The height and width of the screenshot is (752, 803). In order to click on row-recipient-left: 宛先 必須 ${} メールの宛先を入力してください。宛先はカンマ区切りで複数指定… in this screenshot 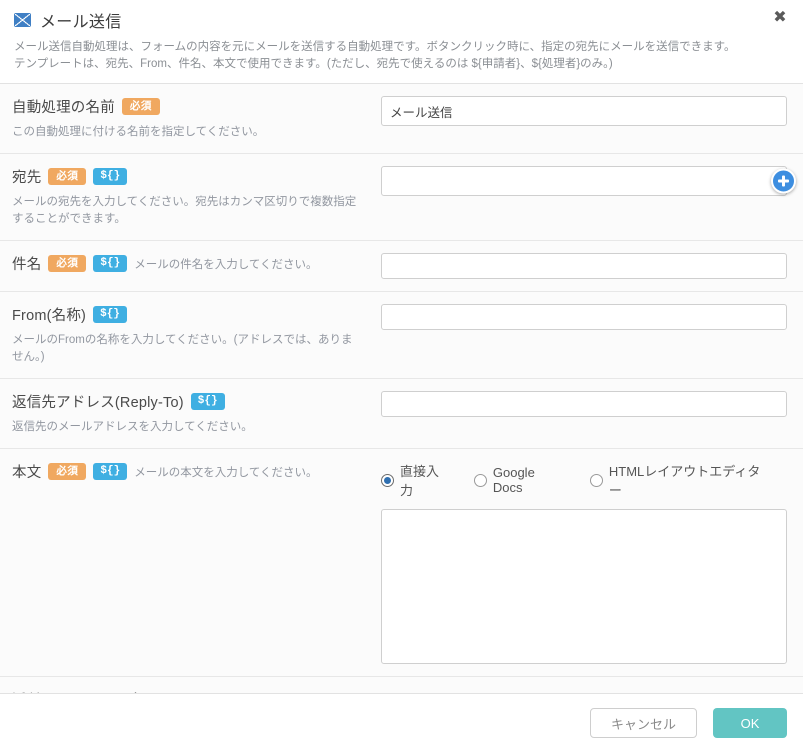, I will do `click(196, 197)`.